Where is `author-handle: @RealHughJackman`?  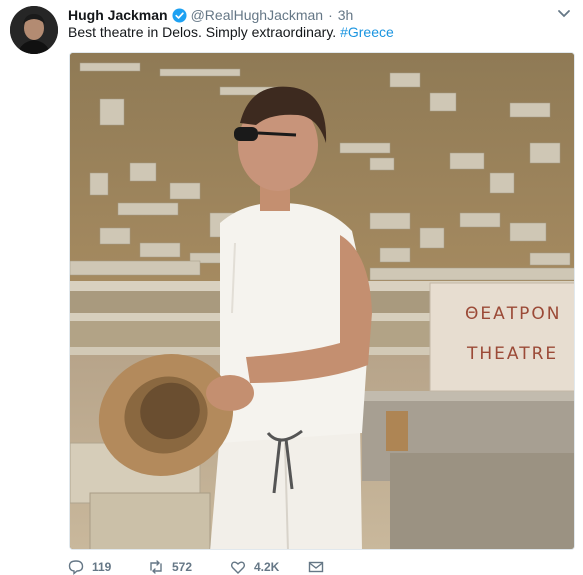
author-handle: @RealHughJackman is located at coordinates (257, 15).